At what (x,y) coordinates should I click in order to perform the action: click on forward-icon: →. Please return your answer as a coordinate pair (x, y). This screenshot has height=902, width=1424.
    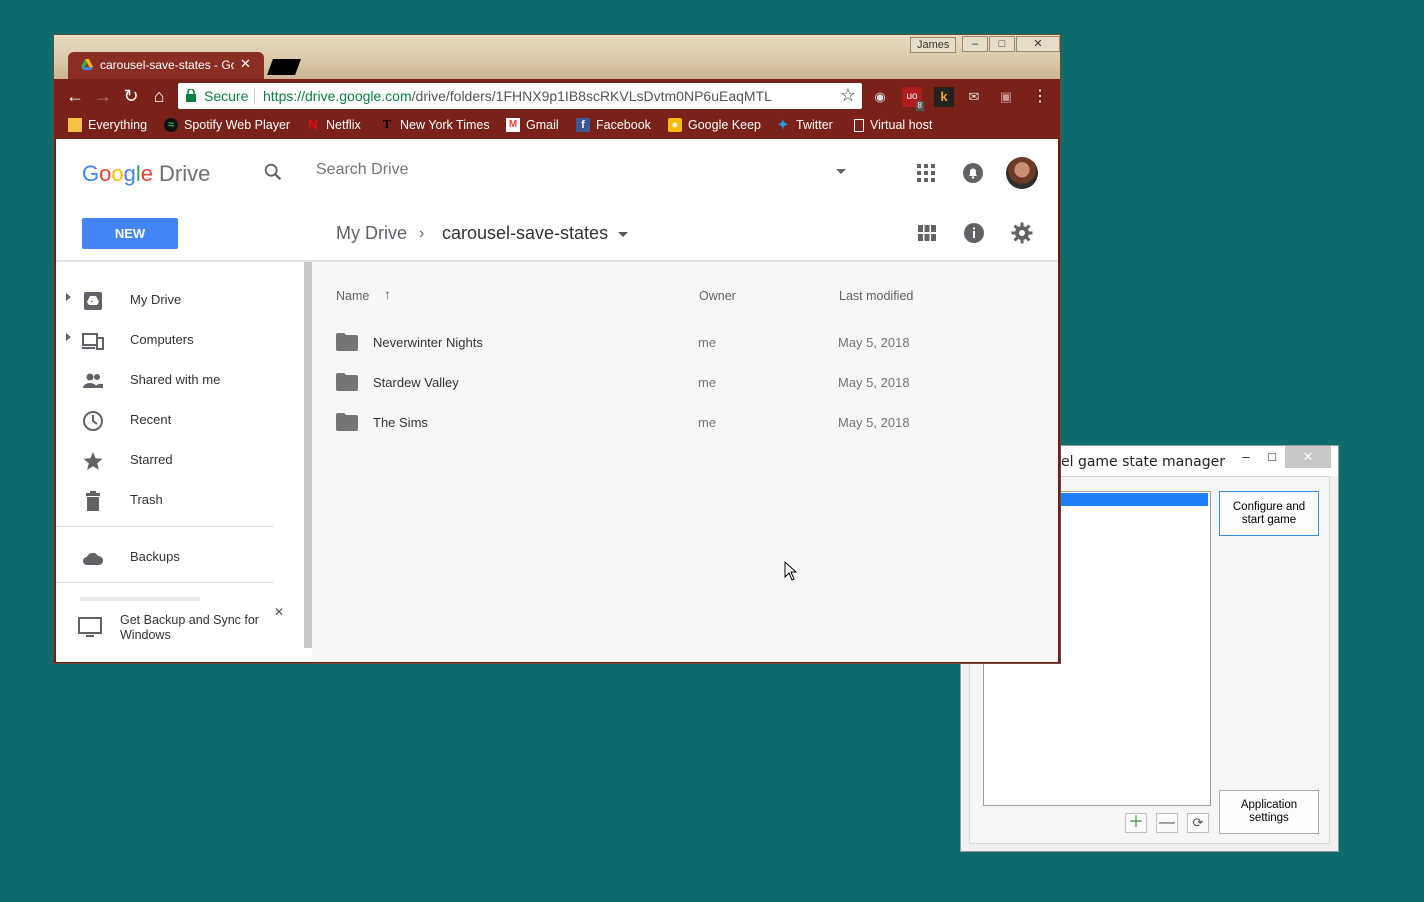
    Looking at the image, I should click on (103, 96).